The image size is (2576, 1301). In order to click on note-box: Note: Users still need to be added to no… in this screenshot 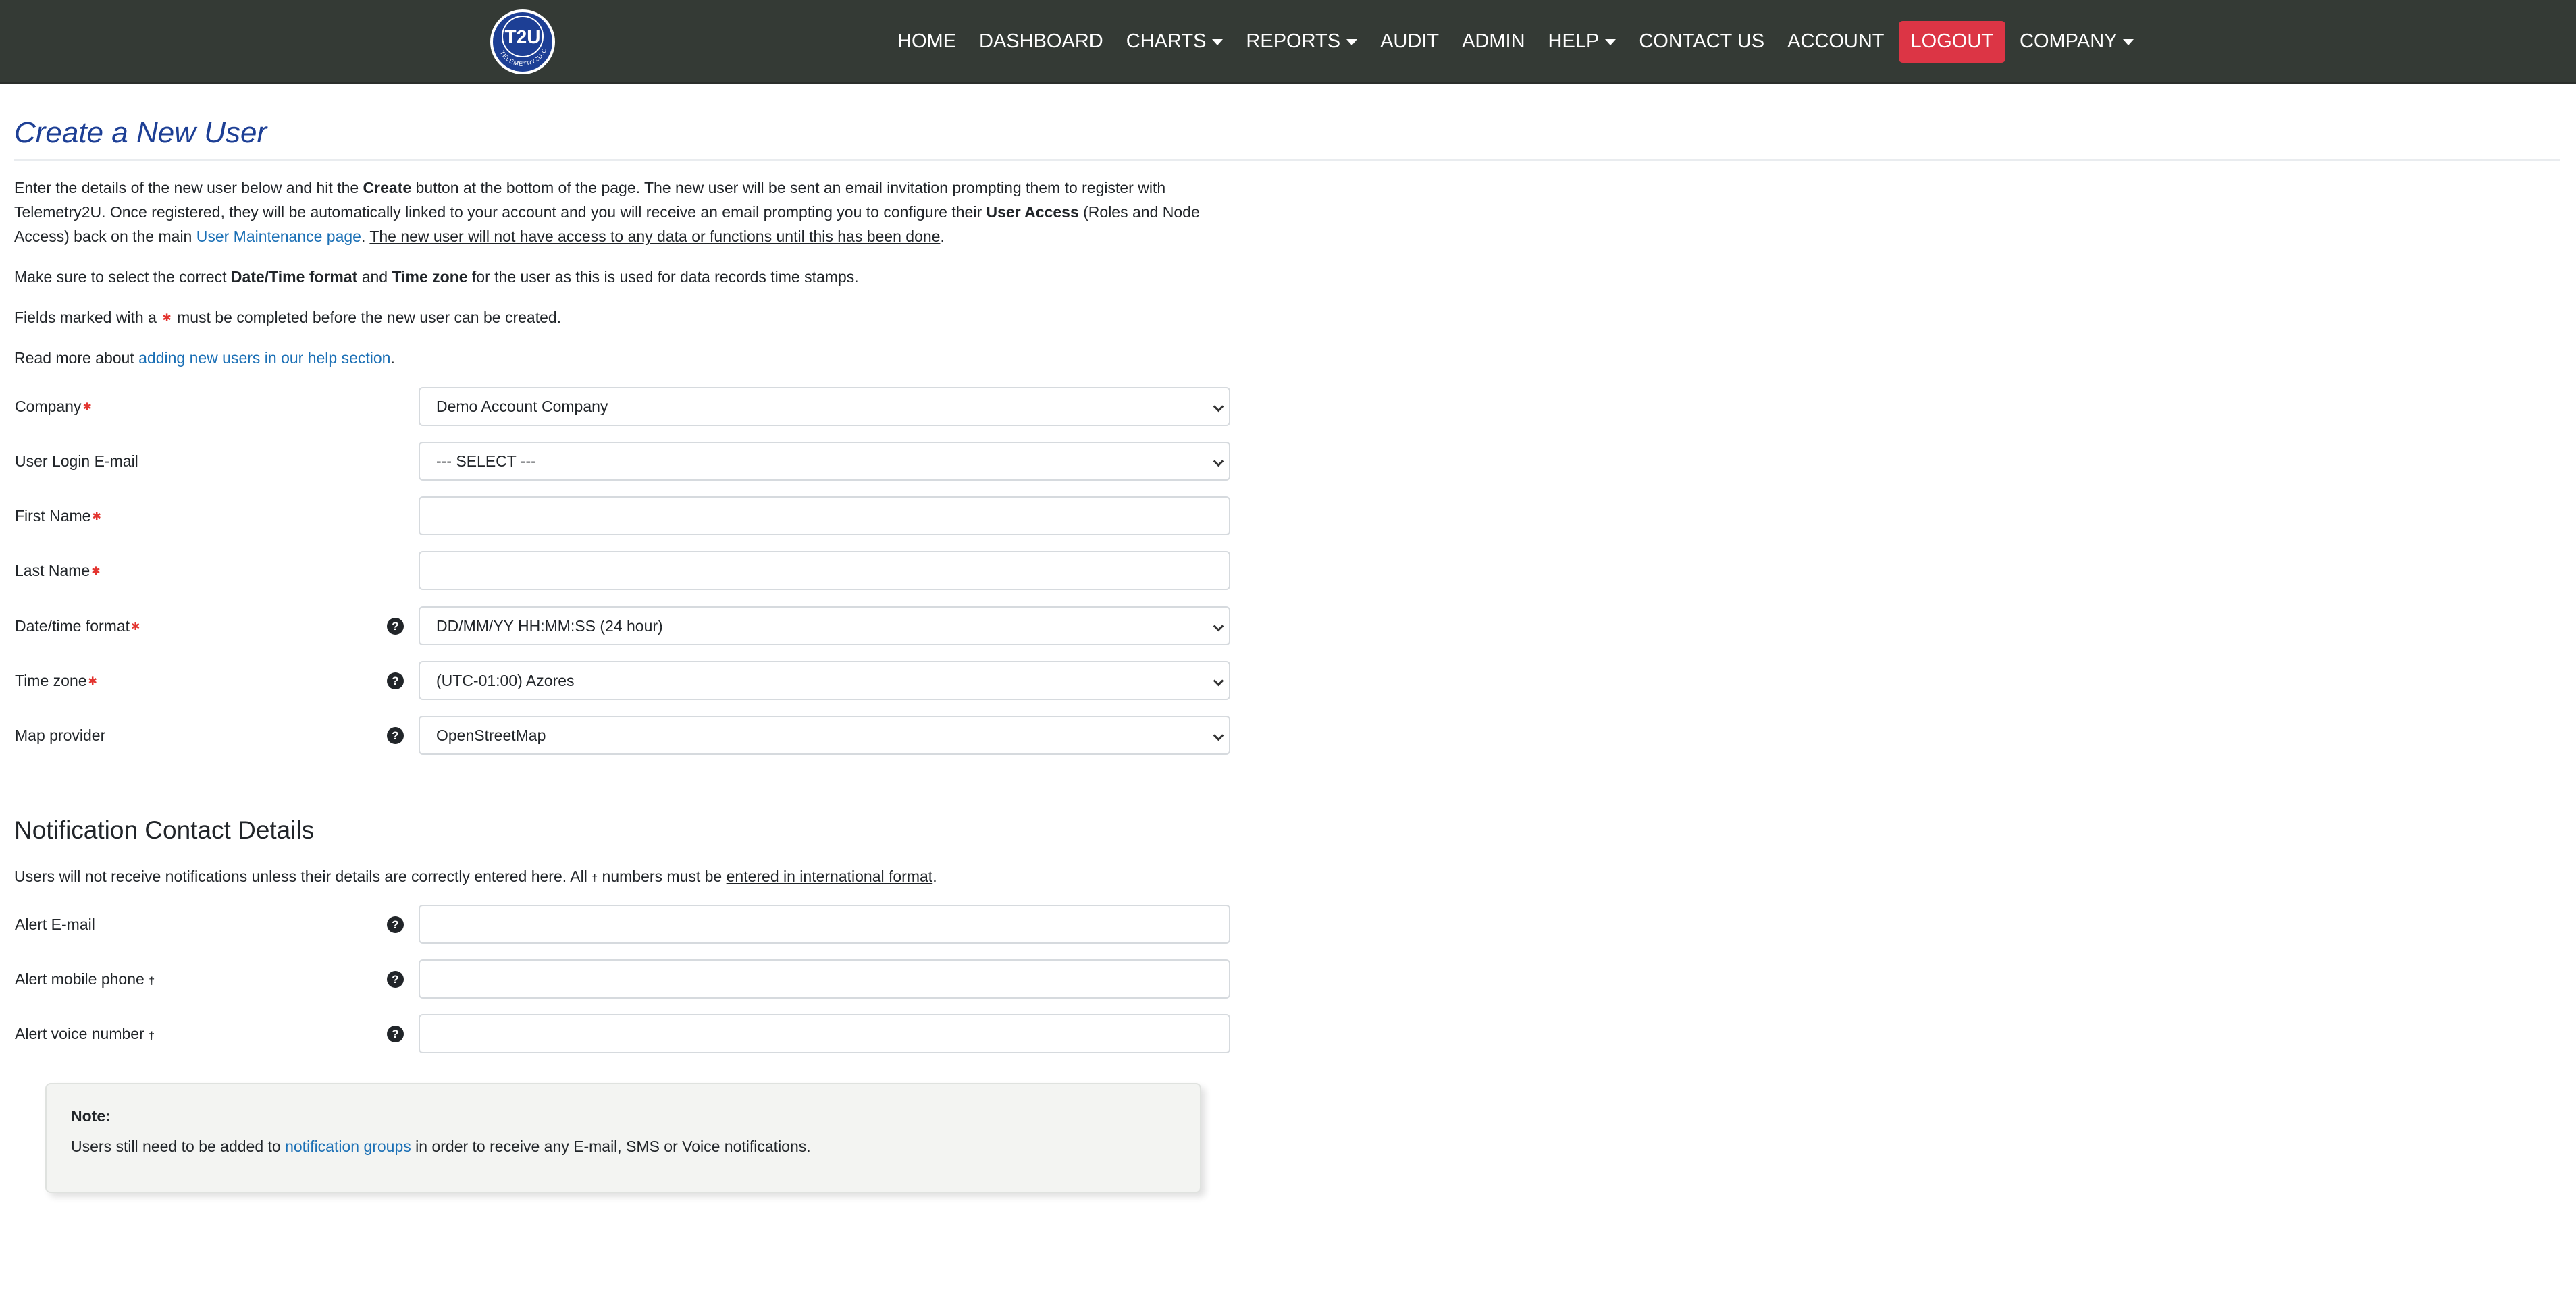, I will do `click(623, 1138)`.